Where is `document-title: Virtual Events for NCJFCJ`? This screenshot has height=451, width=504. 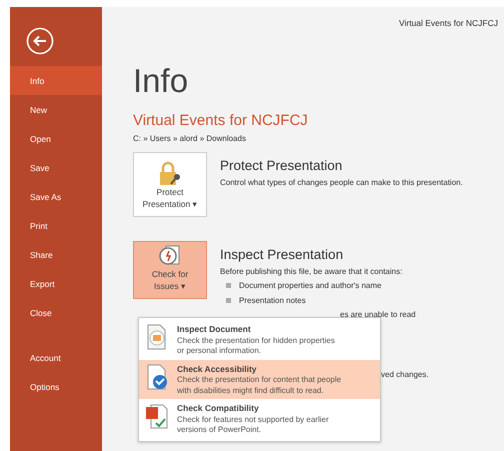
document-title: Virtual Events for NCJFCJ is located at coordinates (448, 23).